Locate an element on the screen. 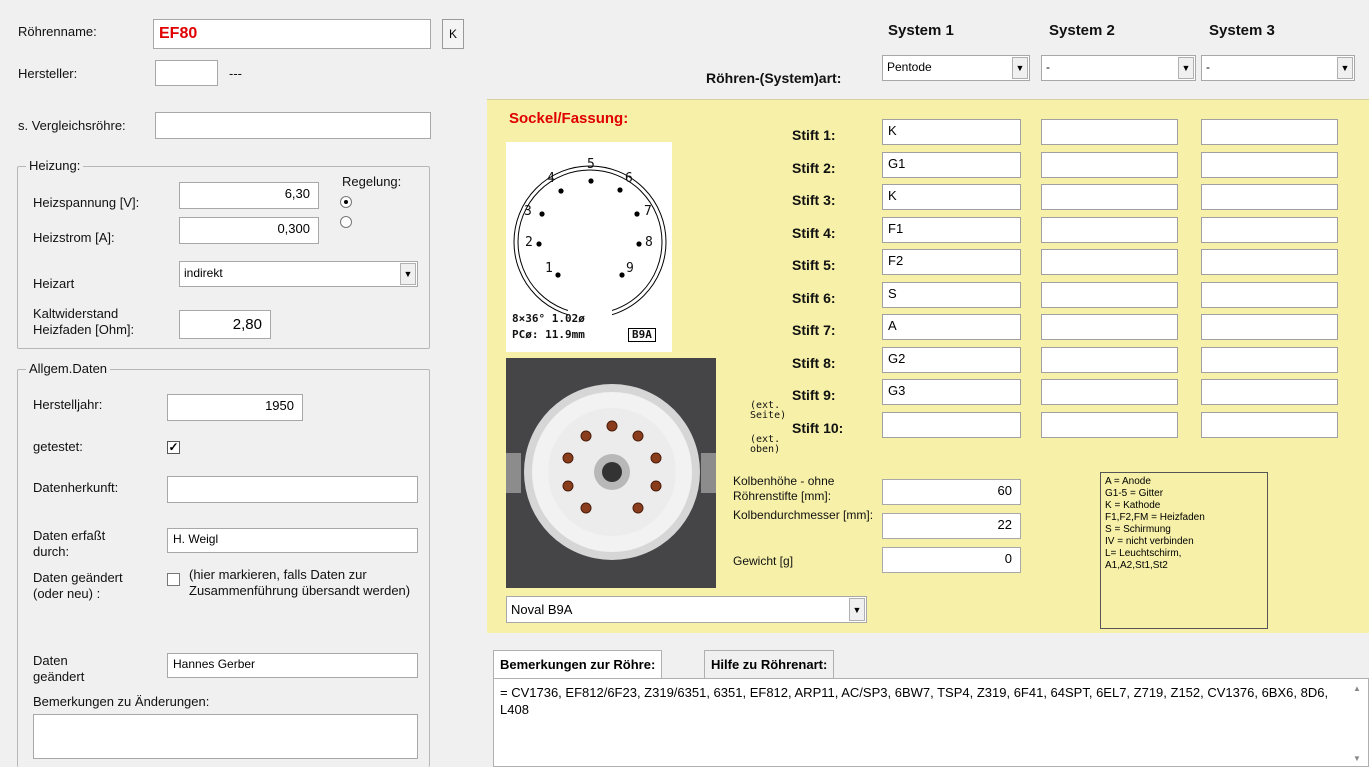  pin-1-system-2-input is located at coordinates (1109, 132).